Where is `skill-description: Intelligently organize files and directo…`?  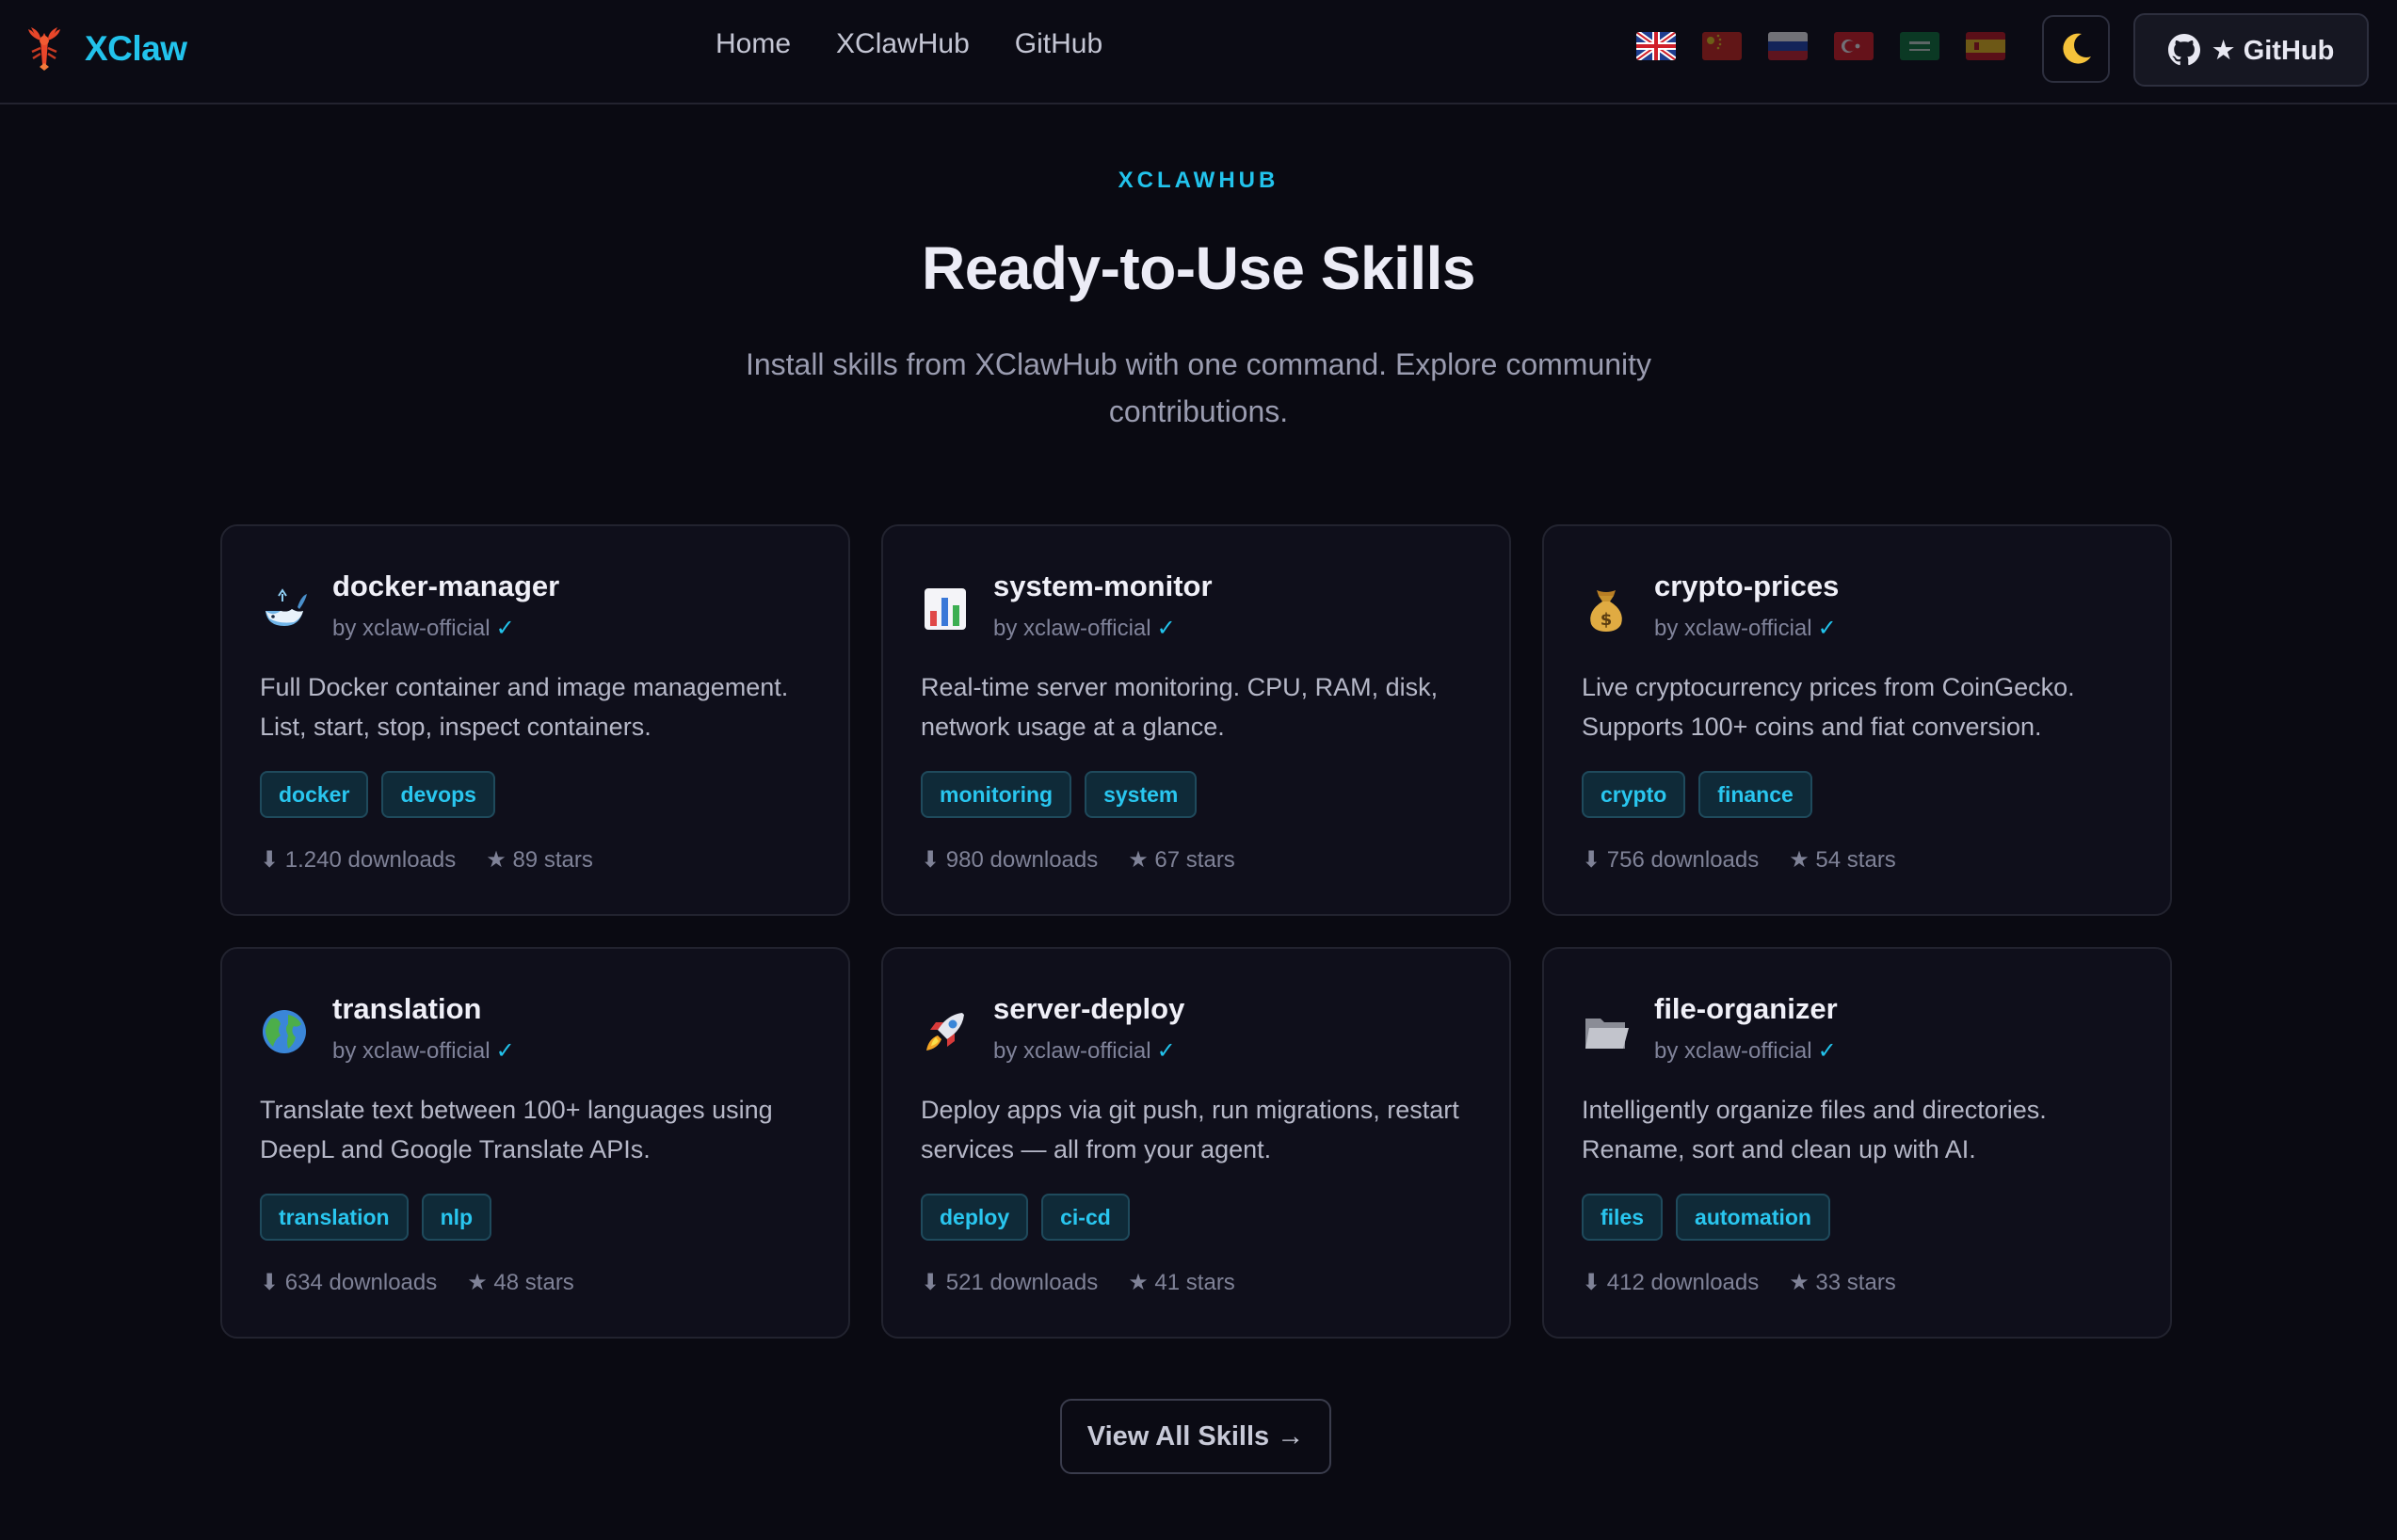 skill-description: Intelligently organize files and directo… is located at coordinates (1814, 1129).